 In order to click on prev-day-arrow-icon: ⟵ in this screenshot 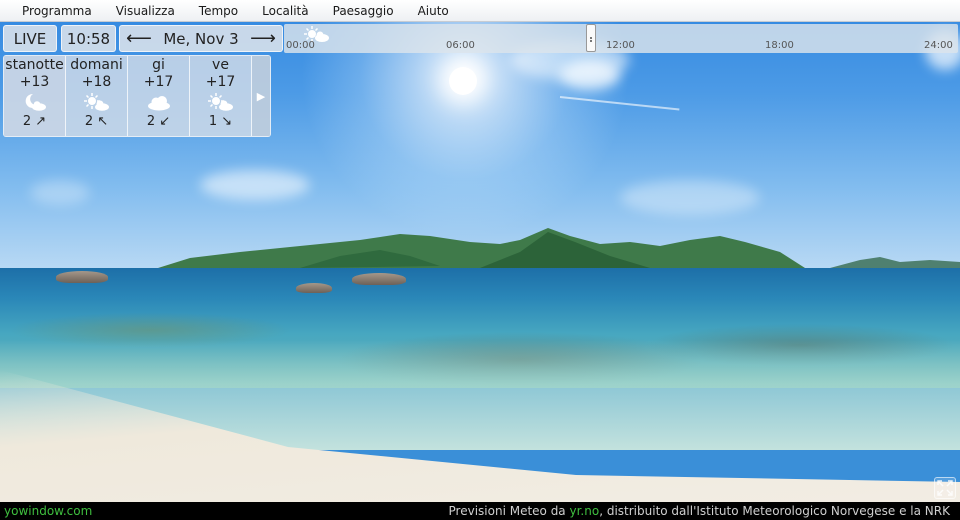, I will do `click(139, 38)`.